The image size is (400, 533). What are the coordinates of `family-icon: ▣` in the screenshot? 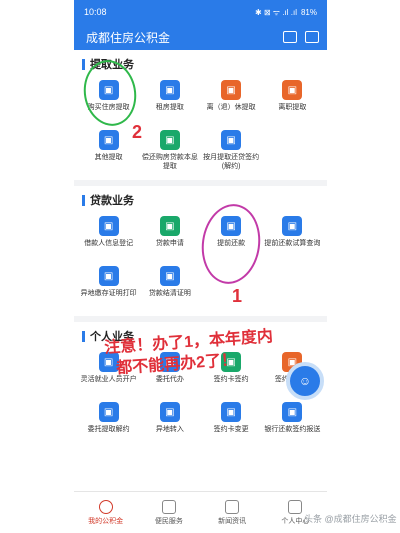 It's located at (108, 140).